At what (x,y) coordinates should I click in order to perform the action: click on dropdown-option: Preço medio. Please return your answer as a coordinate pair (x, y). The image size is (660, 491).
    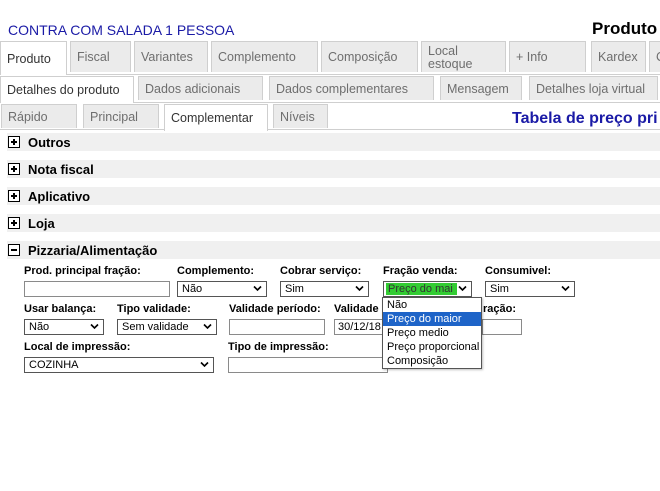
    Looking at the image, I should click on (432, 333).